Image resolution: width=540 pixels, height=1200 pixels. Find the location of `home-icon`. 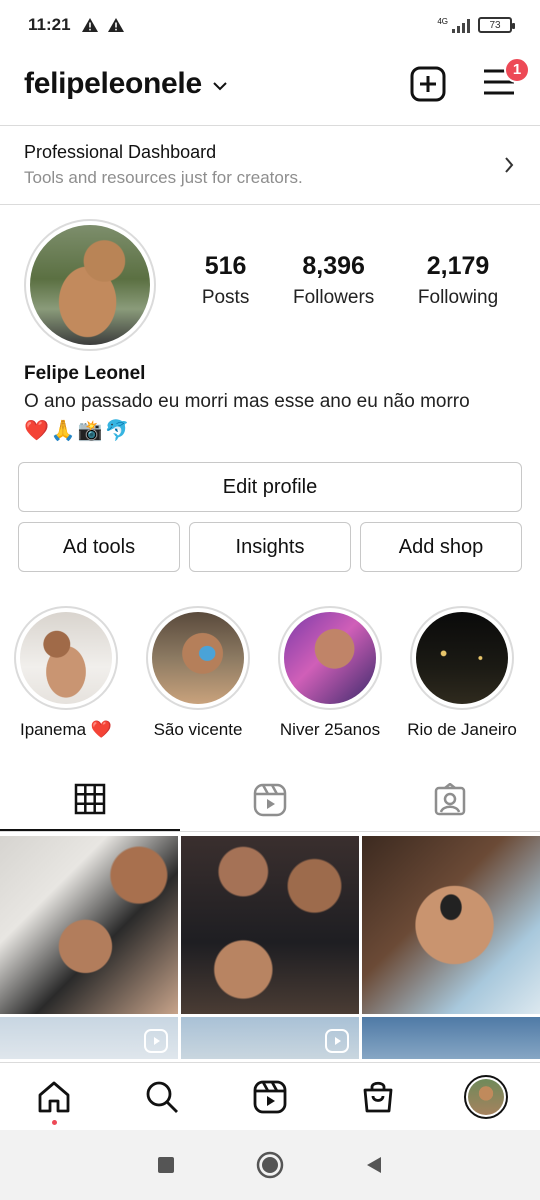

home-icon is located at coordinates (54, 1096).